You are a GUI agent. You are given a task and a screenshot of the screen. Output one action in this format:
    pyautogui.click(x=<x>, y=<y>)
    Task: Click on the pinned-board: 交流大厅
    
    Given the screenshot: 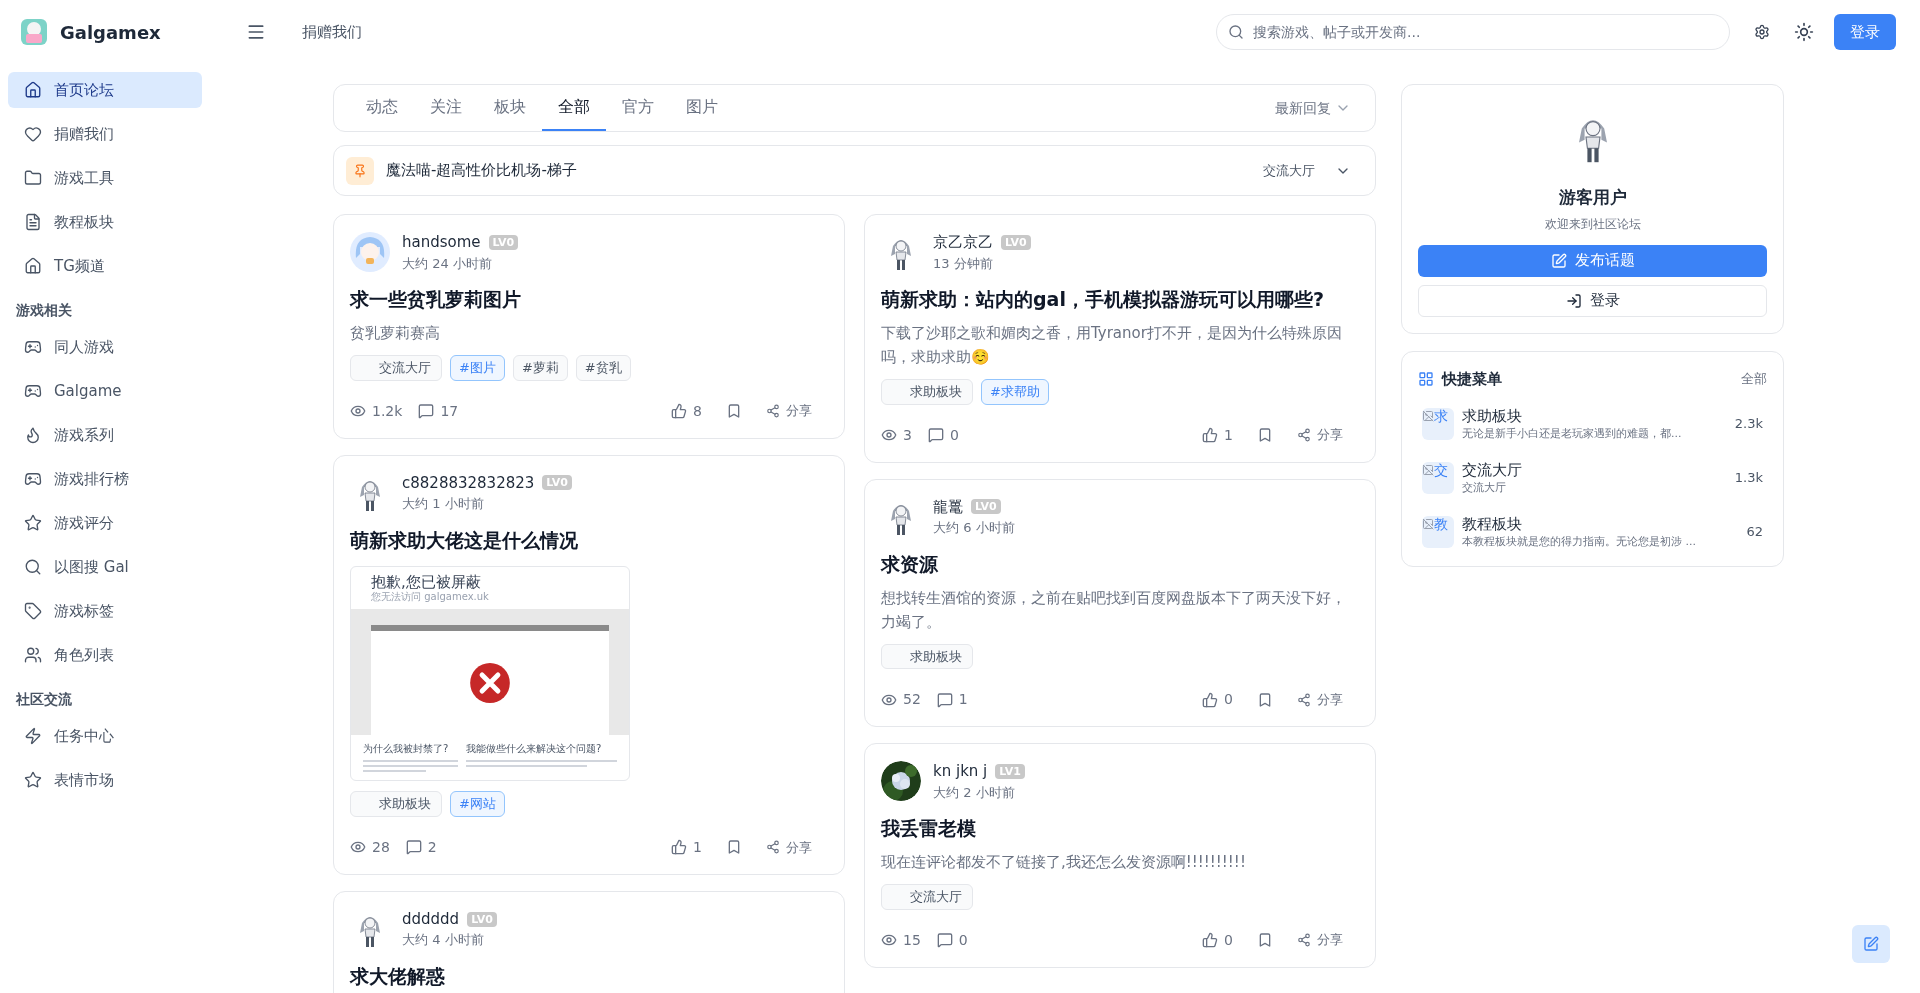 What is the action you would take?
    pyautogui.click(x=1289, y=170)
    